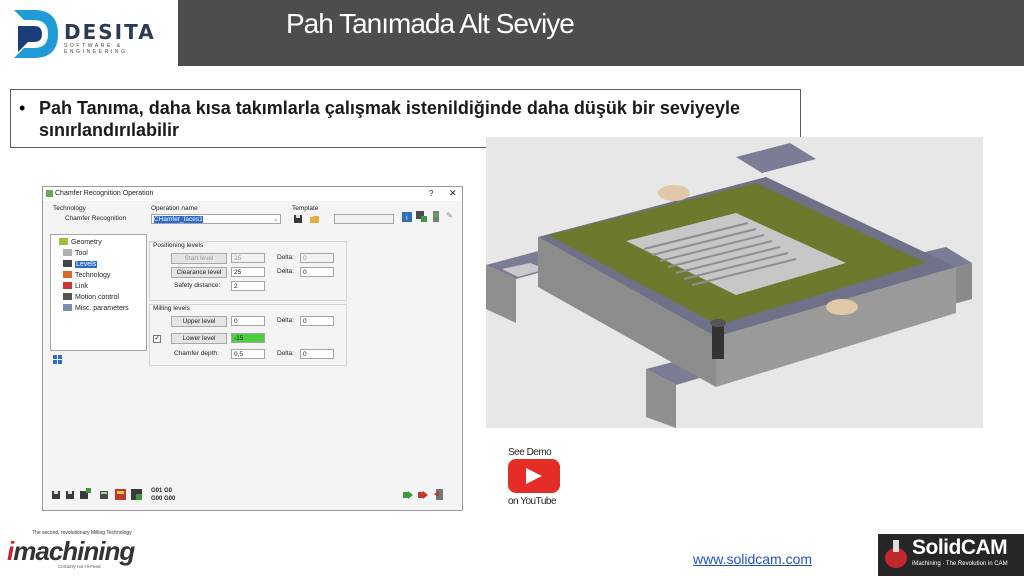 The height and width of the screenshot is (576, 1024). What do you see at coordinates (305, 208) in the screenshot?
I see `template-label: Template` at bounding box center [305, 208].